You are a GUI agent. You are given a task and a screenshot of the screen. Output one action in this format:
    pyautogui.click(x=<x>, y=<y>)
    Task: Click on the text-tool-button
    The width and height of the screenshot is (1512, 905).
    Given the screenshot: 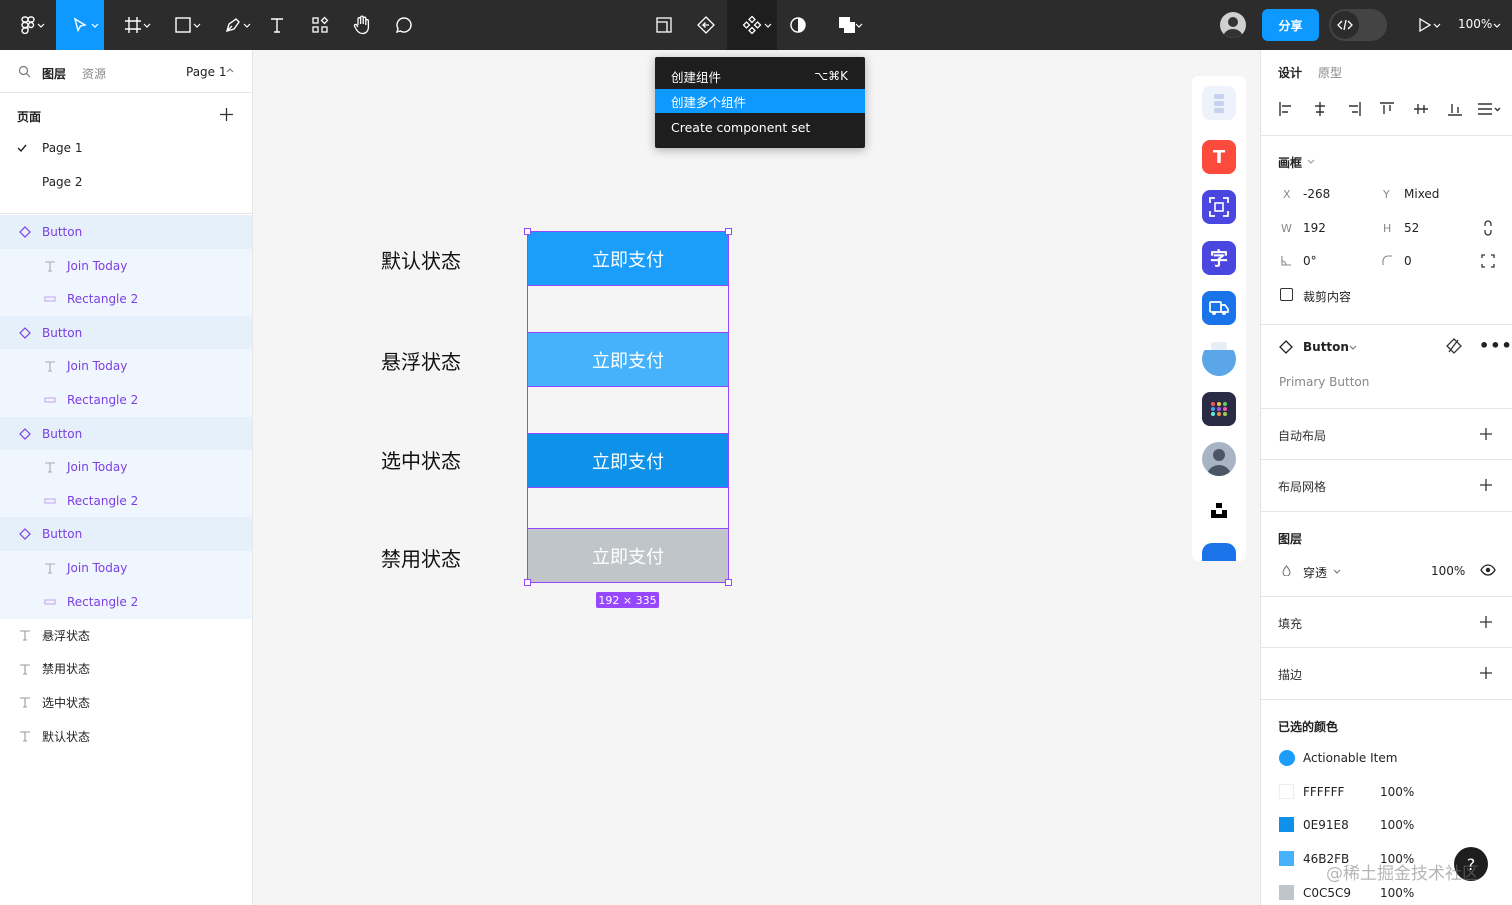 What is the action you would take?
    pyautogui.click(x=277, y=25)
    